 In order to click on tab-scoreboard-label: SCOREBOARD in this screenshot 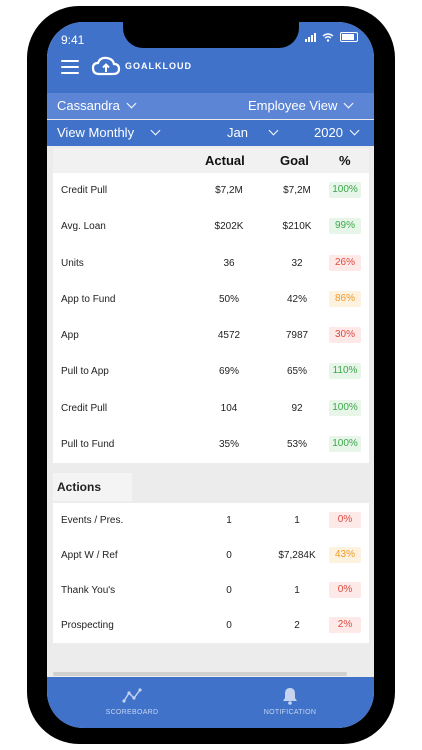, I will do `click(132, 712)`.